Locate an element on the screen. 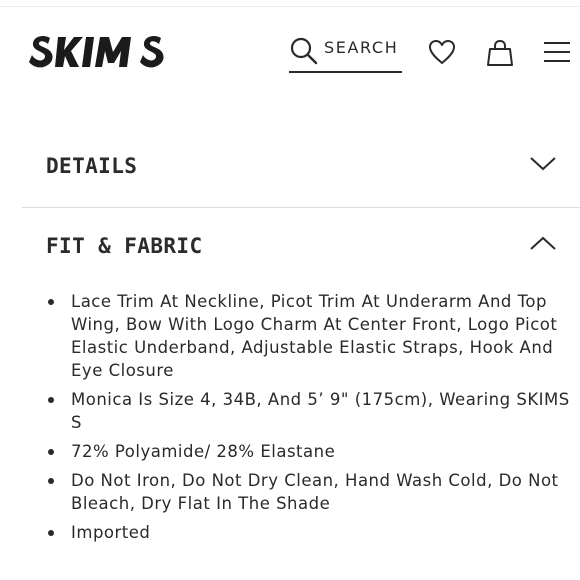 The height and width of the screenshot is (580, 580). search-bar: SEARCH is located at coordinates (345, 54).